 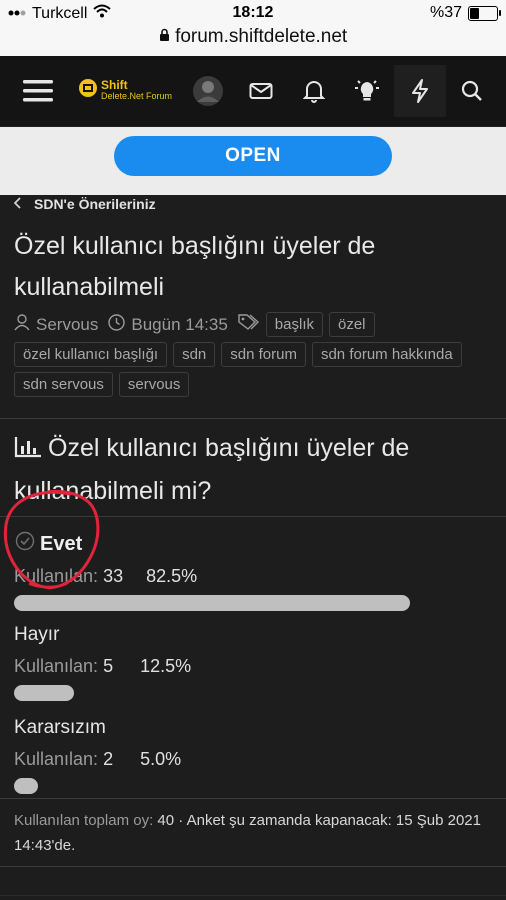 What do you see at coordinates (166, 666) in the screenshot?
I see `vote-percent: 12.5%` at bounding box center [166, 666].